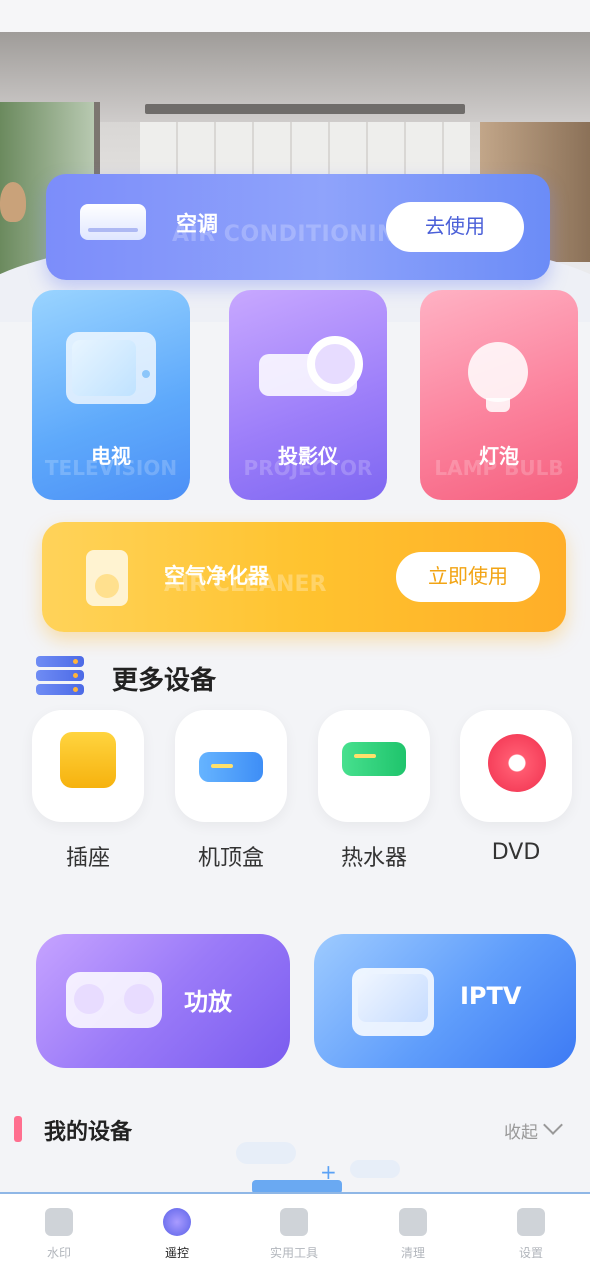 This screenshot has height=1280, width=590. What do you see at coordinates (59, 1222) in the screenshot?
I see `stamp-icon` at bounding box center [59, 1222].